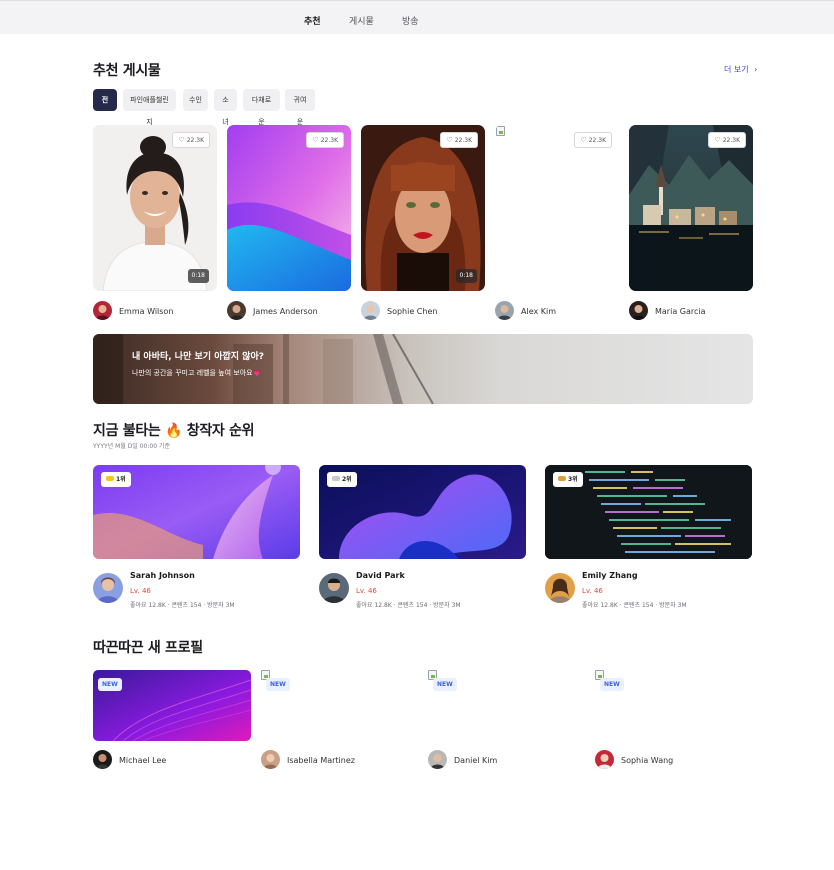  Describe the element at coordinates (347, 479) in the screenshot. I see `rank-label: 2위` at that location.